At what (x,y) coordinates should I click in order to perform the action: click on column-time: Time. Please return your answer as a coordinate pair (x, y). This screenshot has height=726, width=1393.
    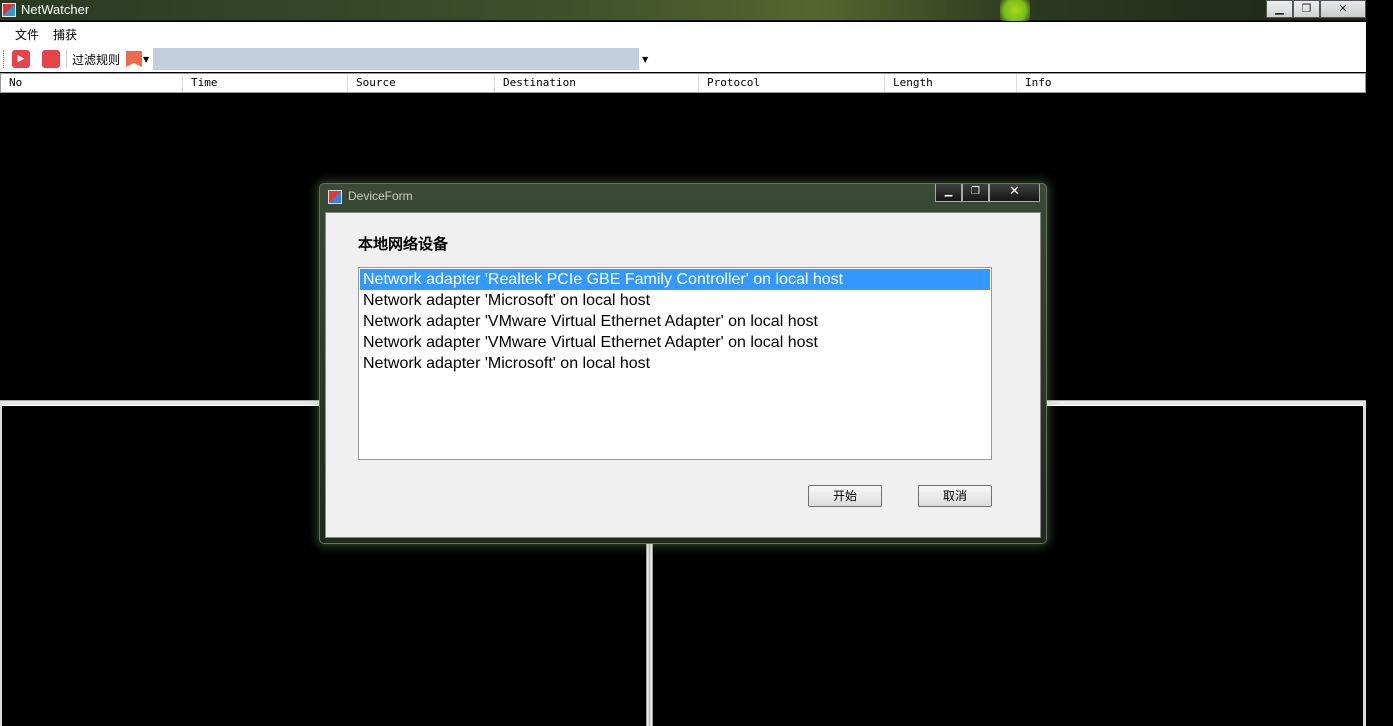
    Looking at the image, I should click on (265, 83).